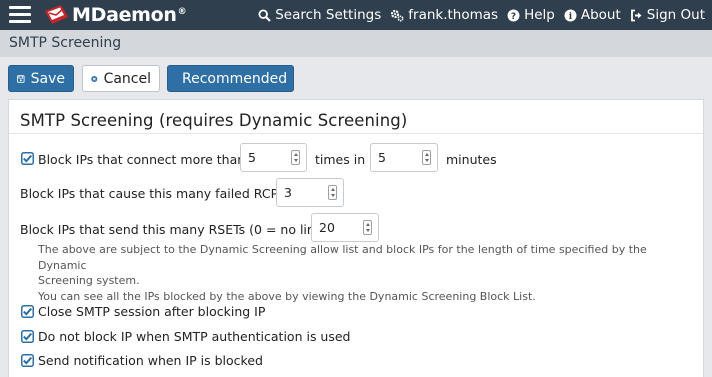 The height and width of the screenshot is (377, 712). What do you see at coordinates (531, 15) in the screenshot?
I see `help-link: ? Help` at bounding box center [531, 15].